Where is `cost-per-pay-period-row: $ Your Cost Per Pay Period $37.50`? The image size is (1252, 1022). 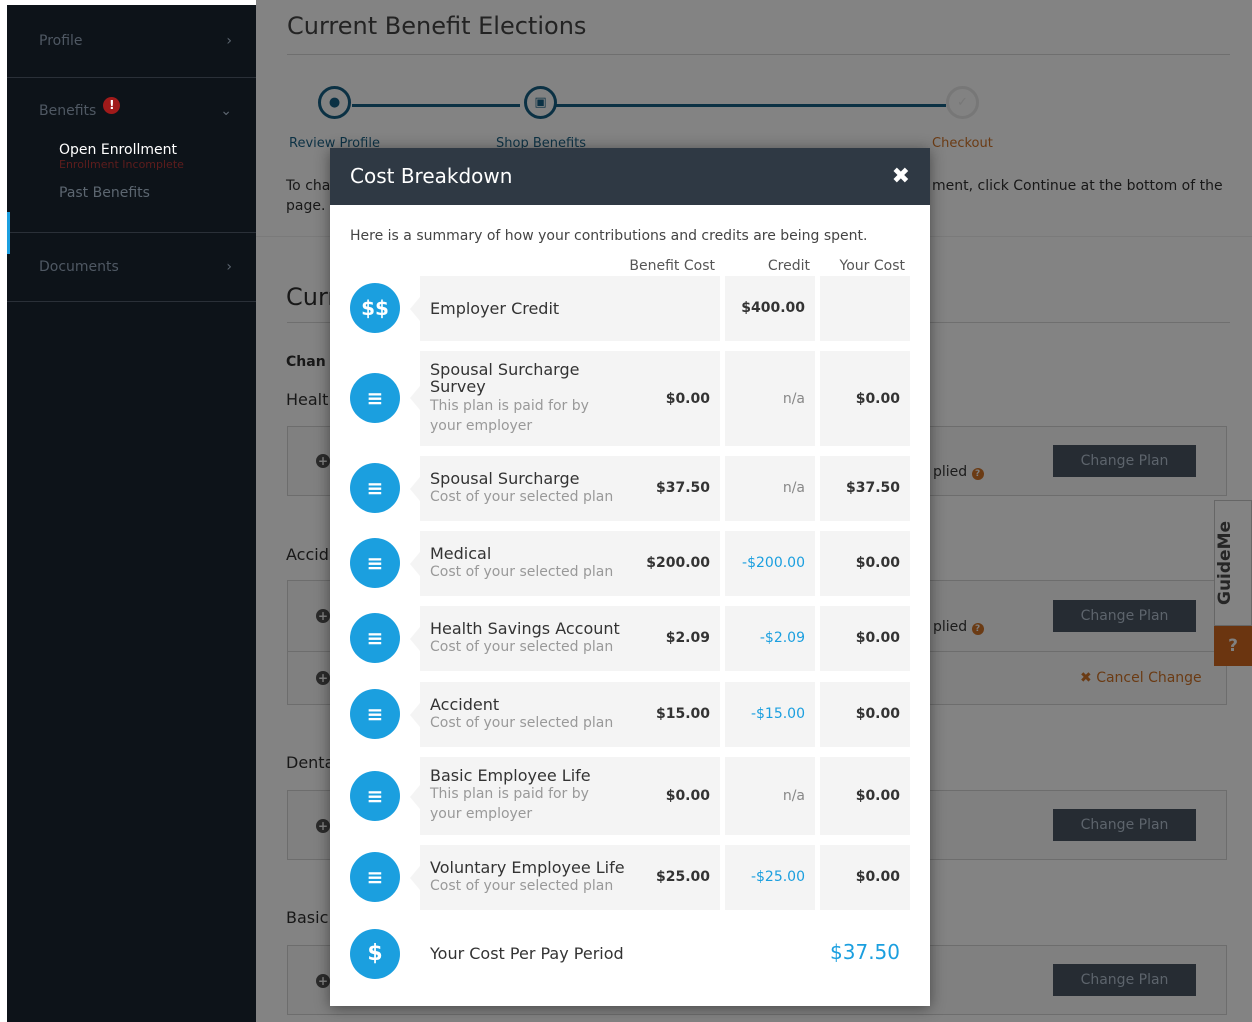
cost-per-pay-period-row: $ Your Cost Per Pay Period $37.50 is located at coordinates (630, 954).